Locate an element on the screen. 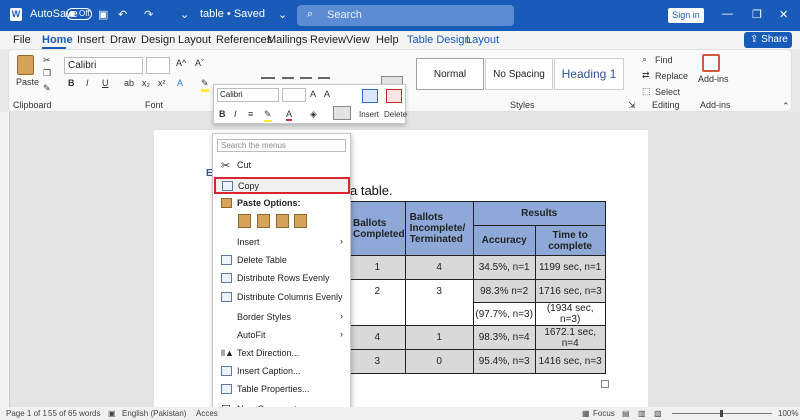 This screenshot has width=800, height=420. mini-grow-font-icon: A is located at coordinates (313, 94).